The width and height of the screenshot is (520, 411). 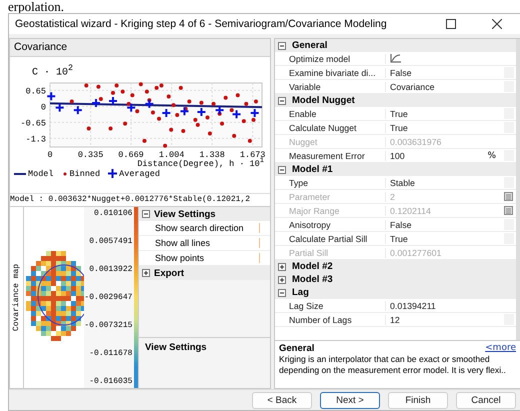 What do you see at coordinates (110, 381) in the screenshot?
I see `scale-label: -0.016035` at bounding box center [110, 381].